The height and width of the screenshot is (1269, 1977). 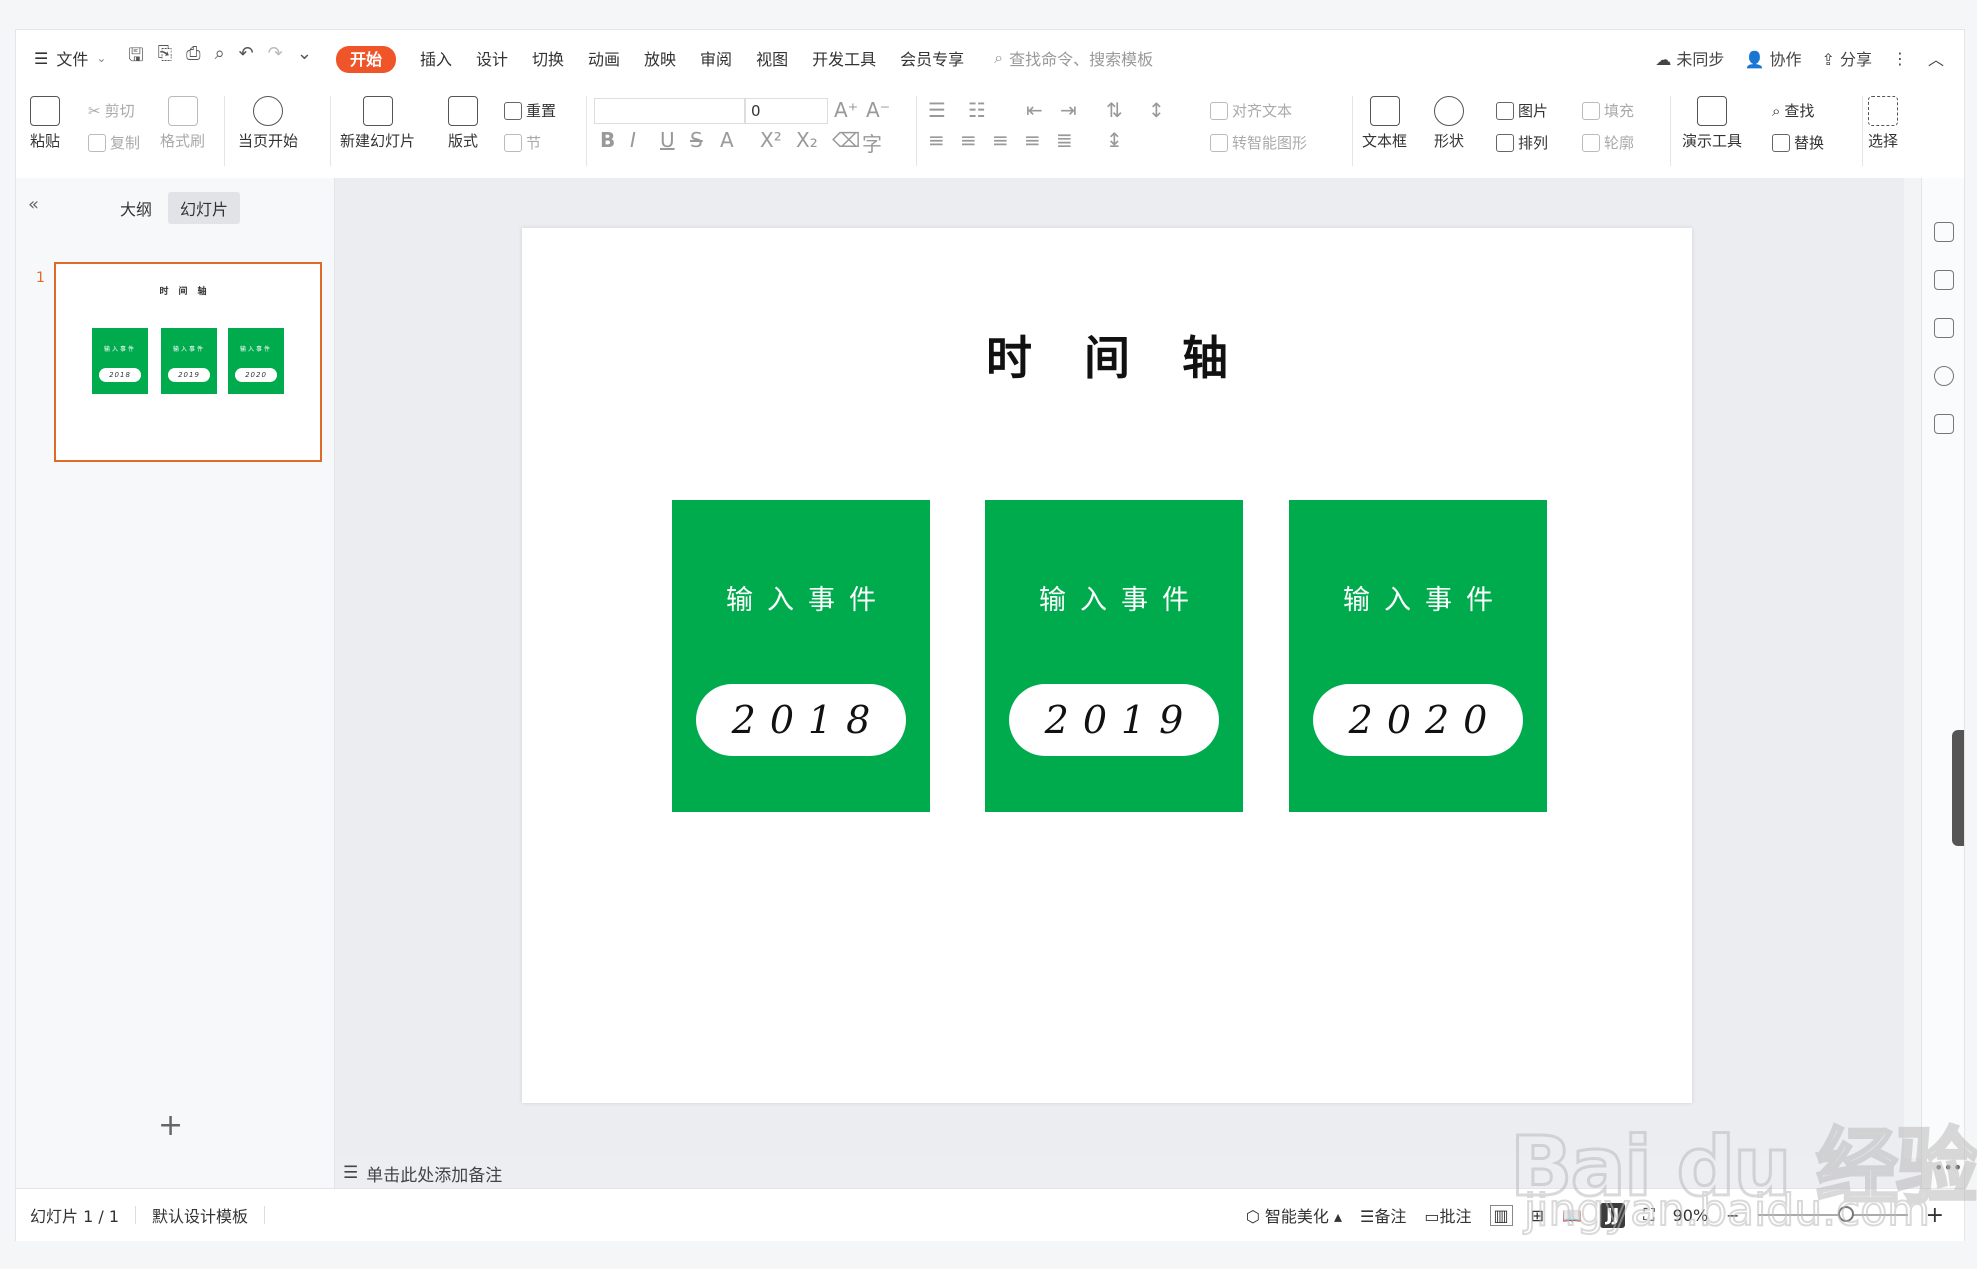 What do you see at coordinates (136, 208) in the screenshot?
I see `tab-outline: 大纲` at bounding box center [136, 208].